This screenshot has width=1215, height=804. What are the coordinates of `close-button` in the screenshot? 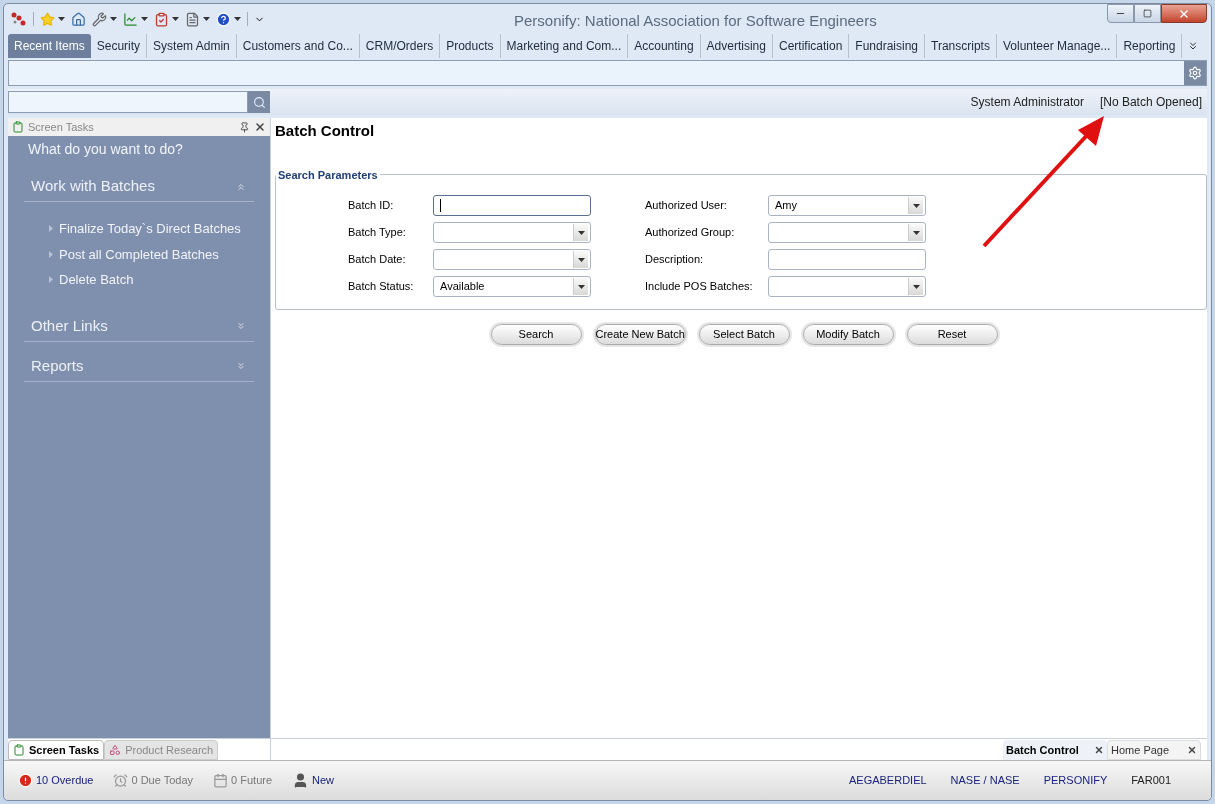 It's located at (1184, 13).